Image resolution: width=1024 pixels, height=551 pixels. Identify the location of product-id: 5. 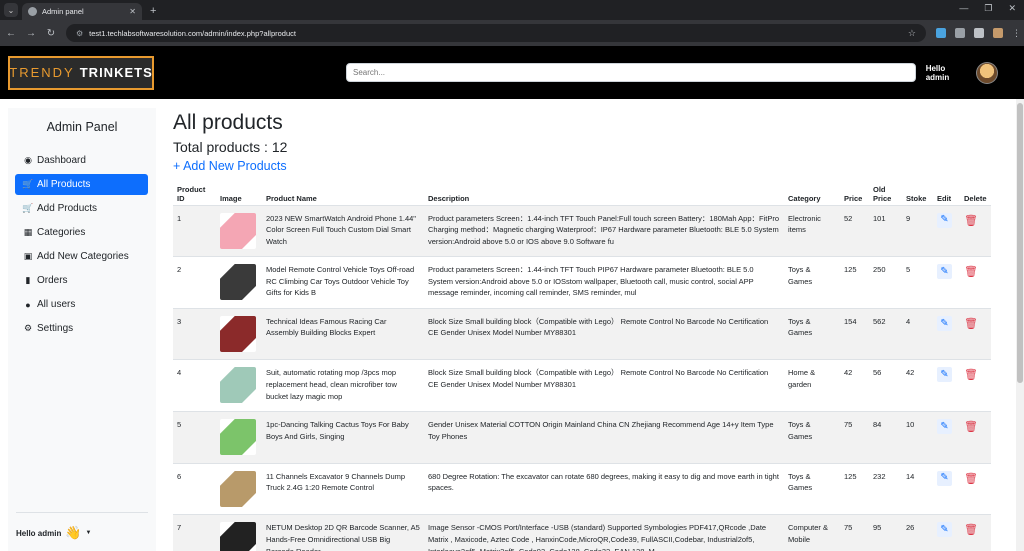
(194, 437).